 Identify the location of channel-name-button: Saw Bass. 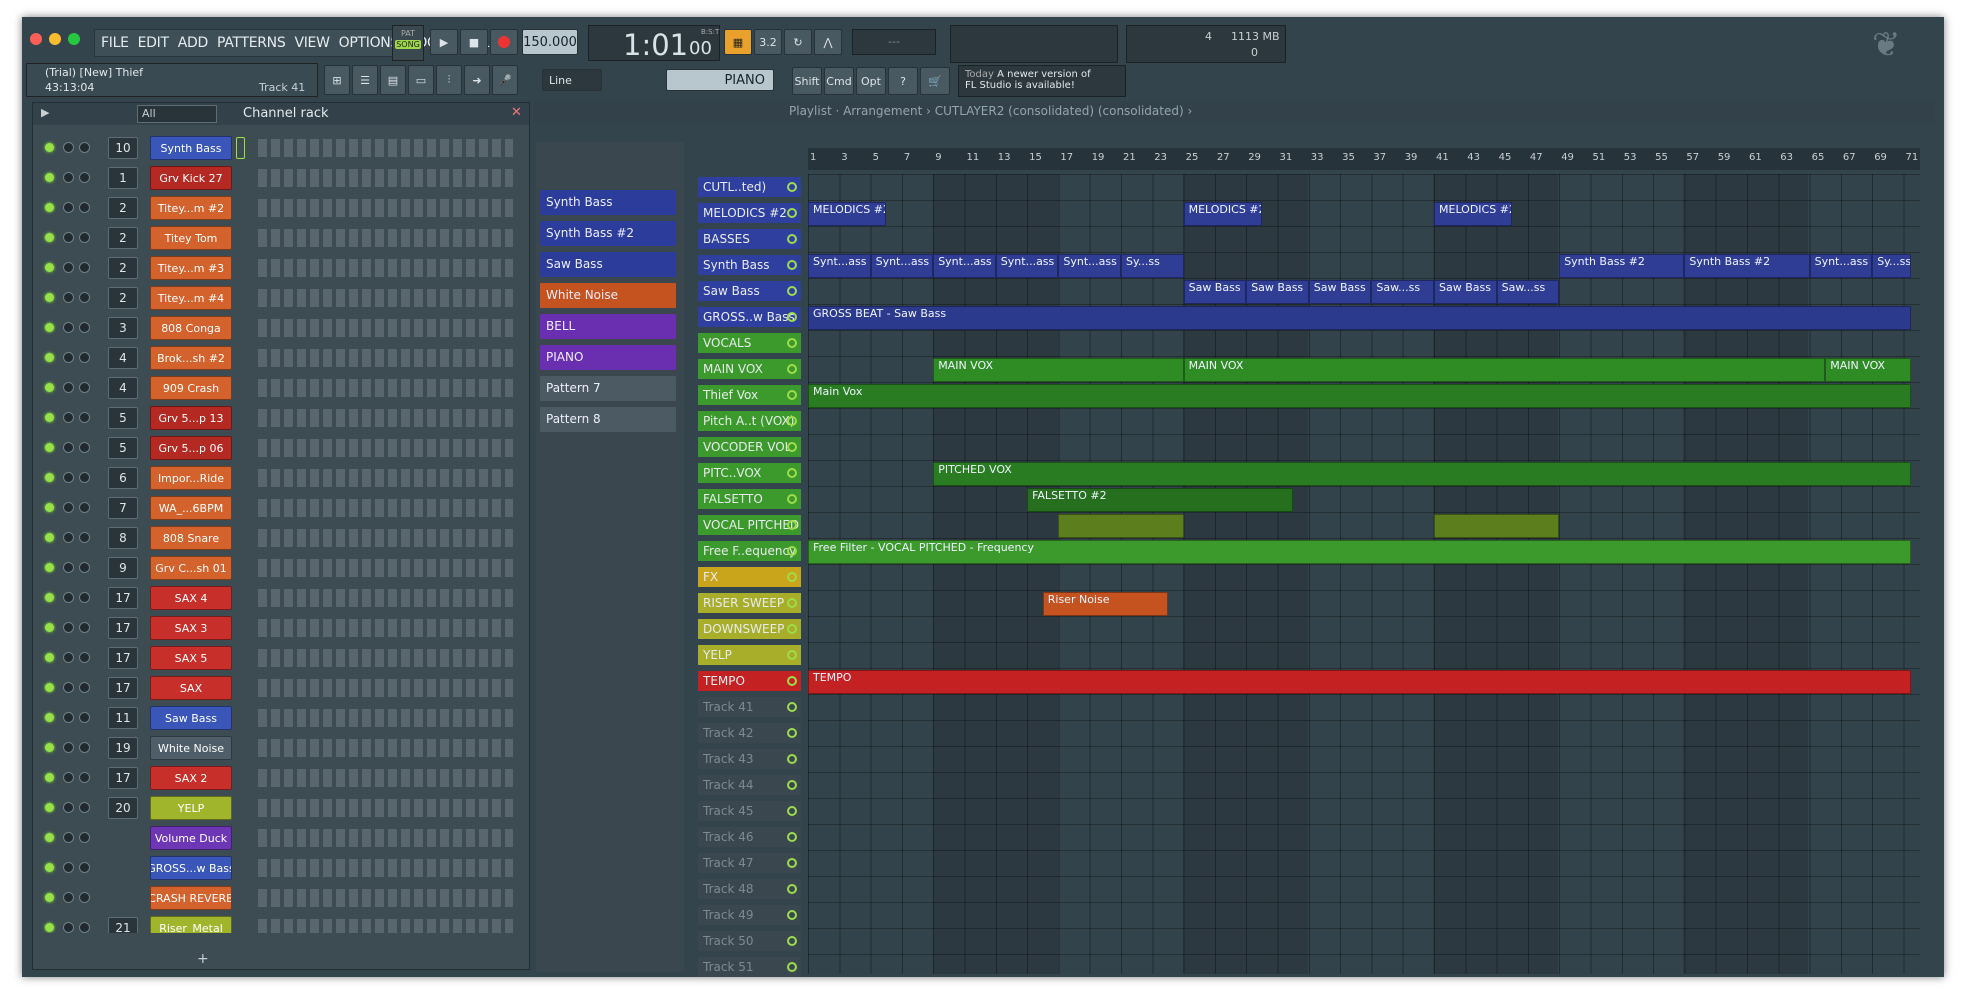
(191, 718).